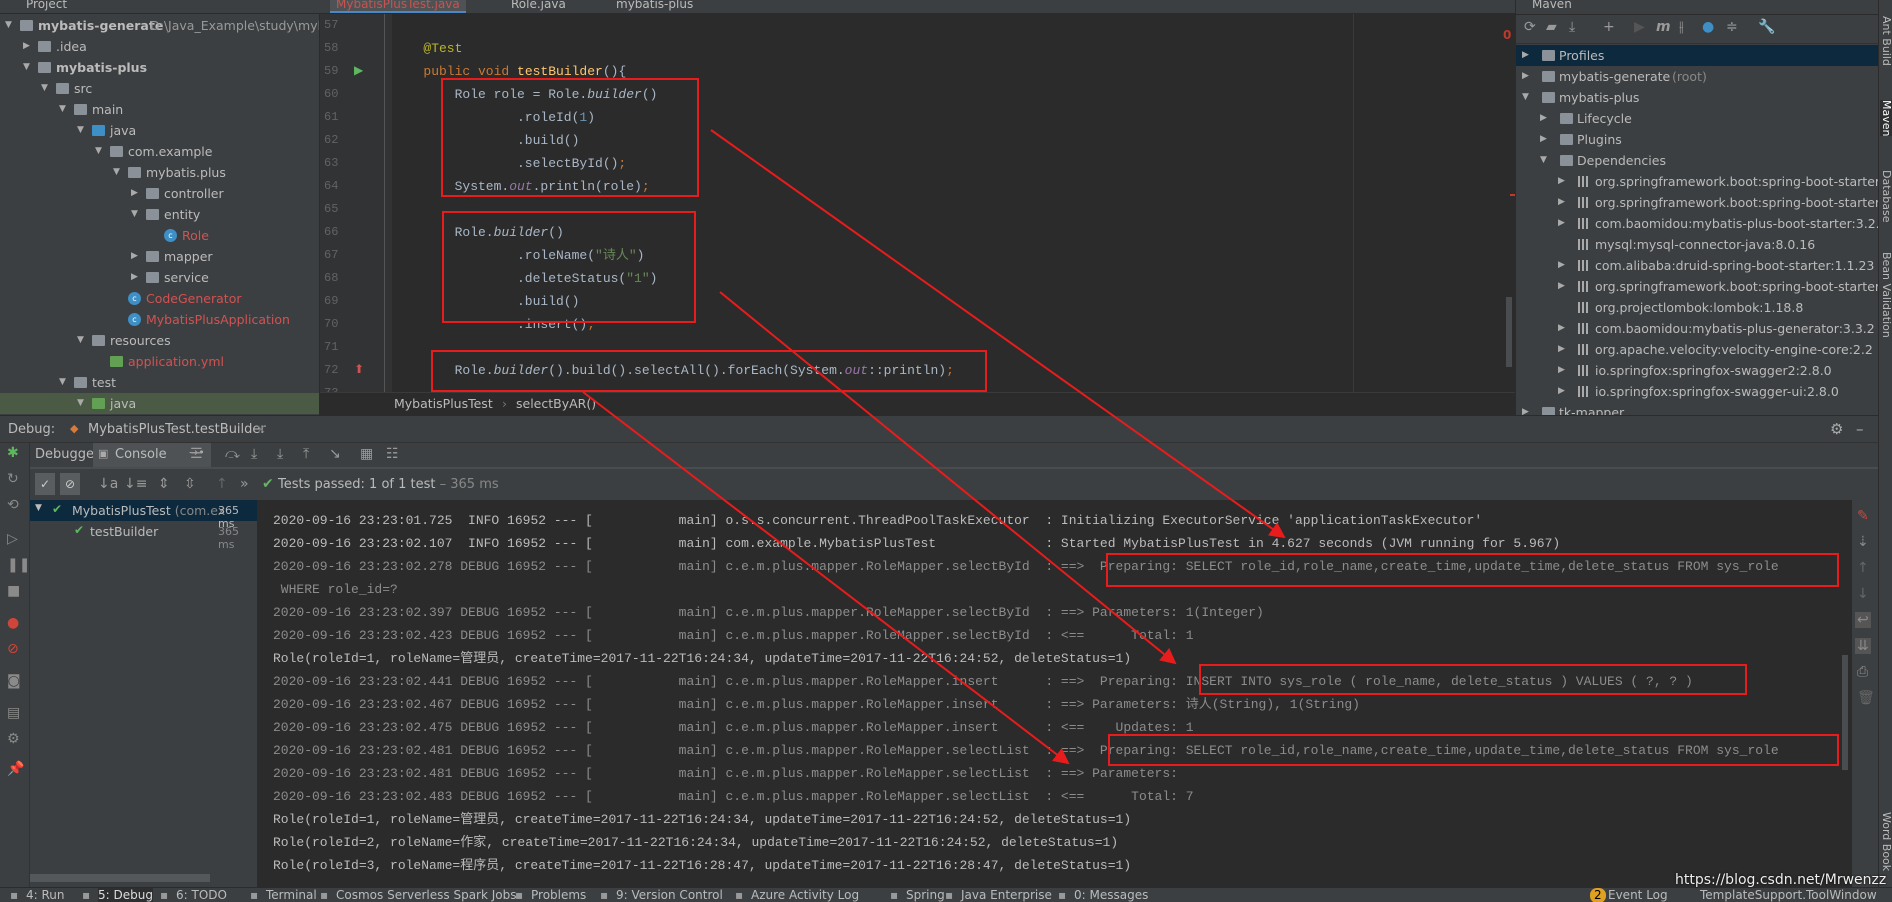 Image resolution: width=1892 pixels, height=902 pixels. What do you see at coordinates (13, 453) in the screenshot?
I see `debug-bug-icon: ✱` at bounding box center [13, 453].